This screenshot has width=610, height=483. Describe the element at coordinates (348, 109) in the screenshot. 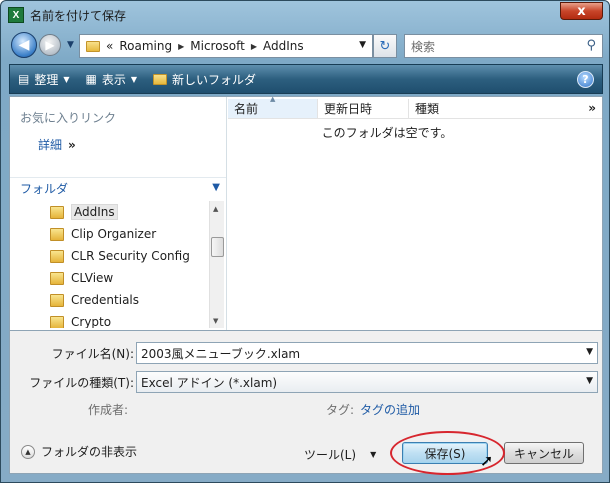

I see `column-modified-label: 更新日時` at that location.